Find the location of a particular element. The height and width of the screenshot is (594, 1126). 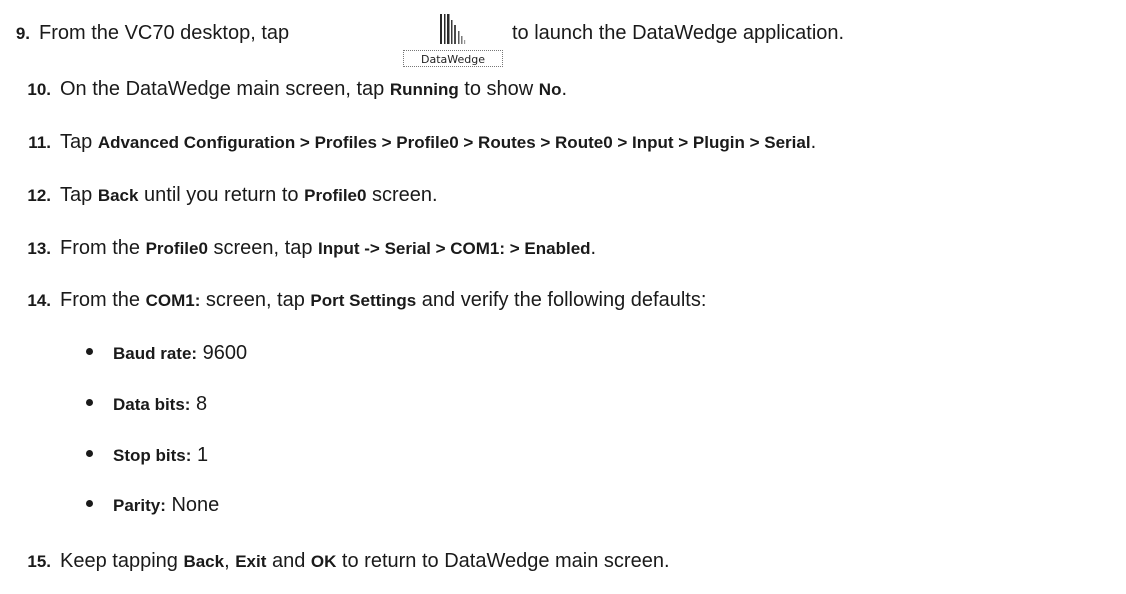

setting-value: 1 is located at coordinates (200, 455).